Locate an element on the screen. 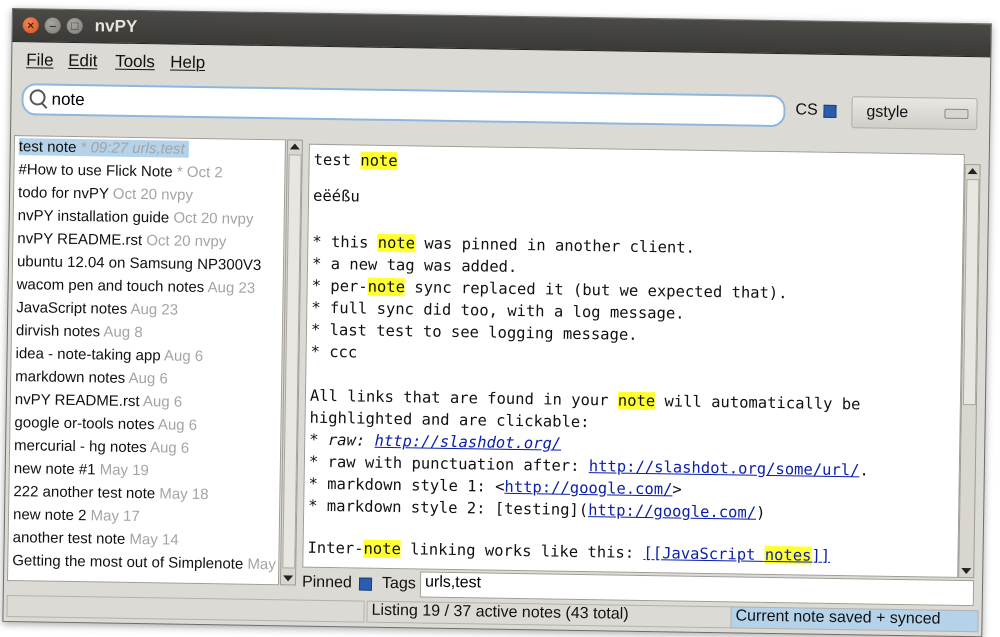  pinned-checkbox is located at coordinates (365, 584).